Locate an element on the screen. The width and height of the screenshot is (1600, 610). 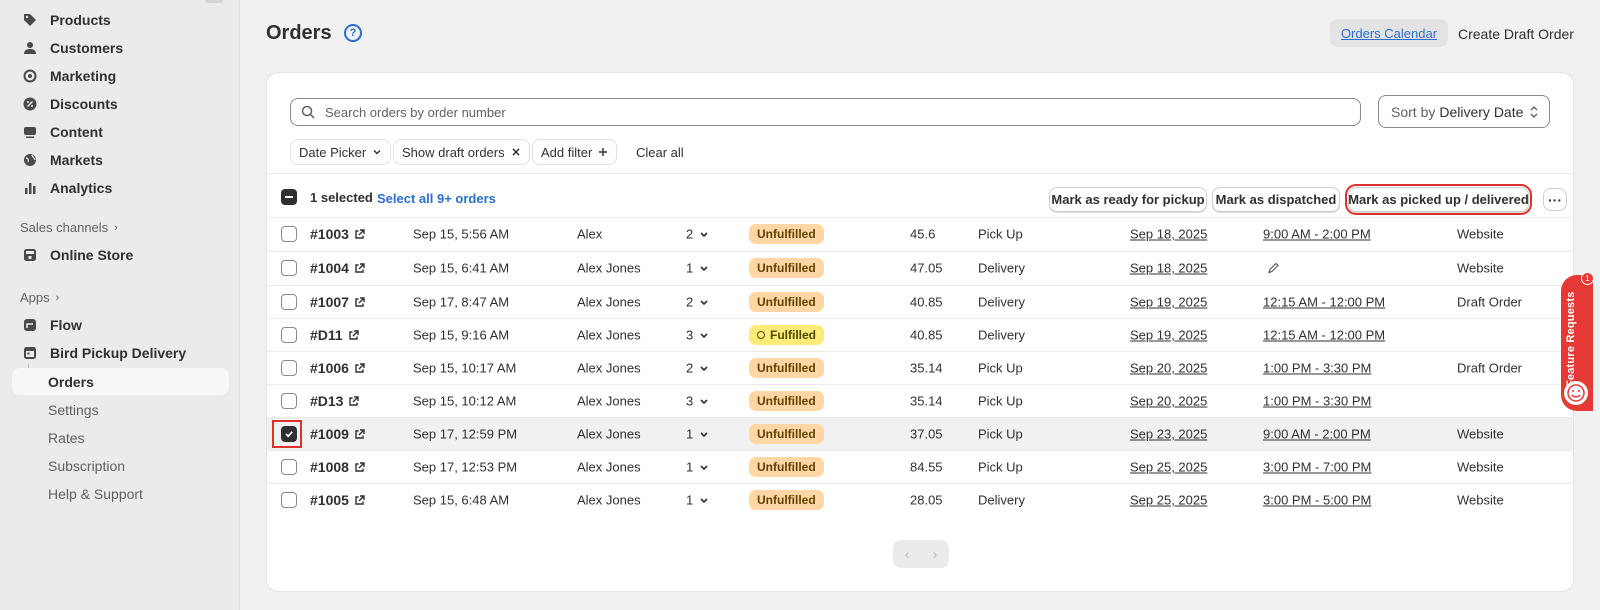
more-actions-icon: ··· is located at coordinates (1555, 199).